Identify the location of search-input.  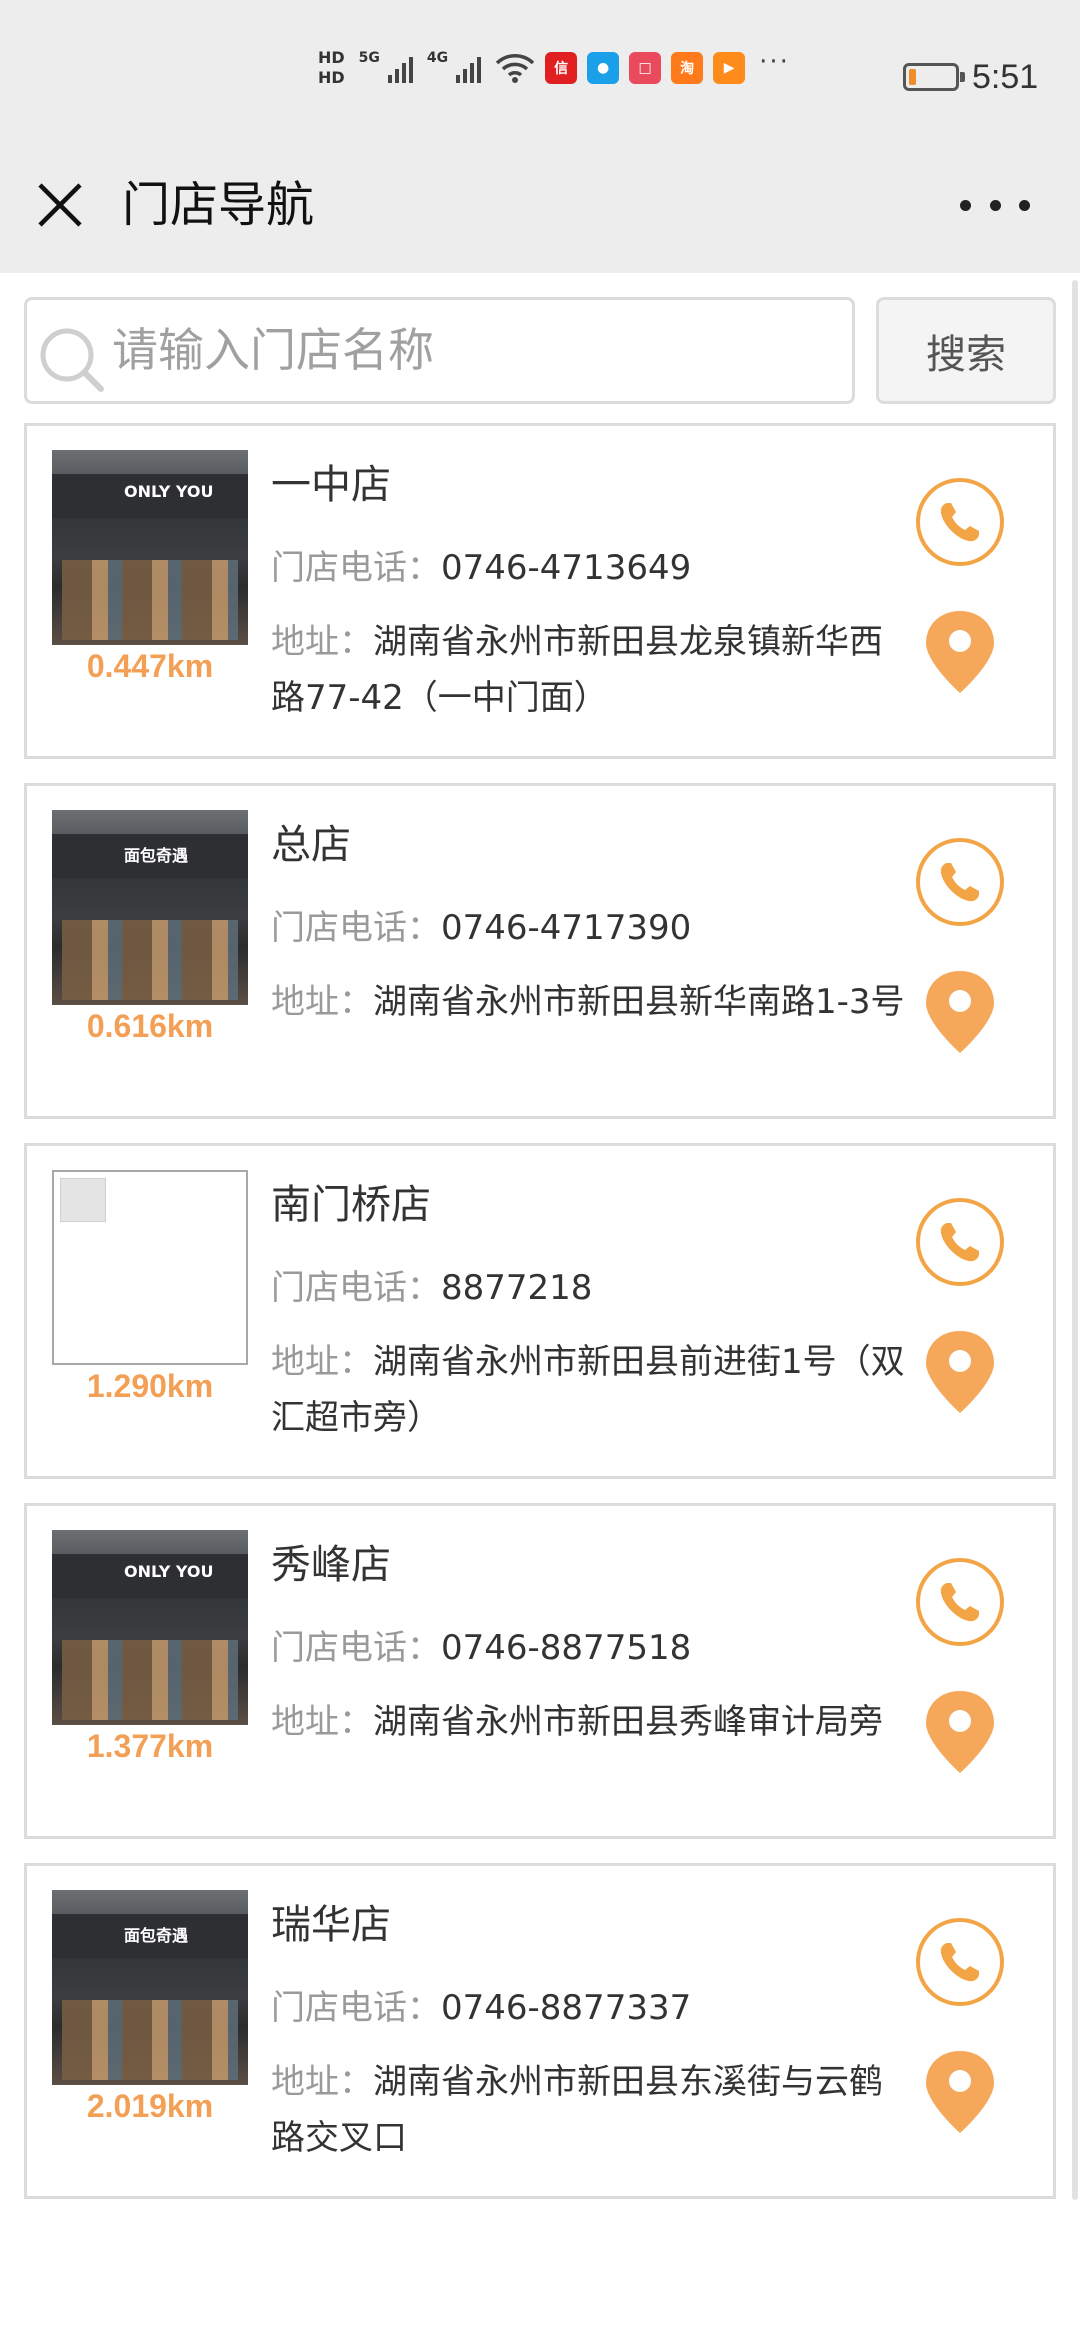
(472, 350).